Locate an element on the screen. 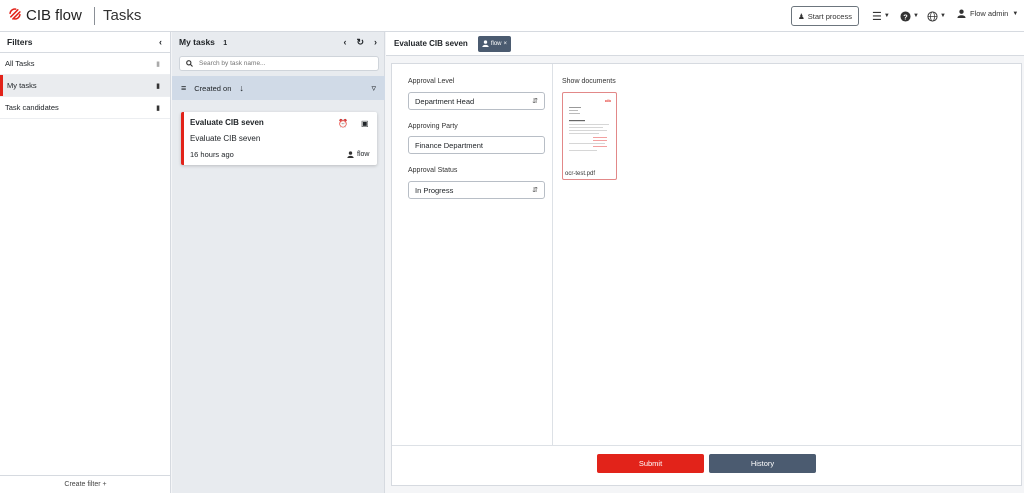  globe-icon is located at coordinates (932, 16).